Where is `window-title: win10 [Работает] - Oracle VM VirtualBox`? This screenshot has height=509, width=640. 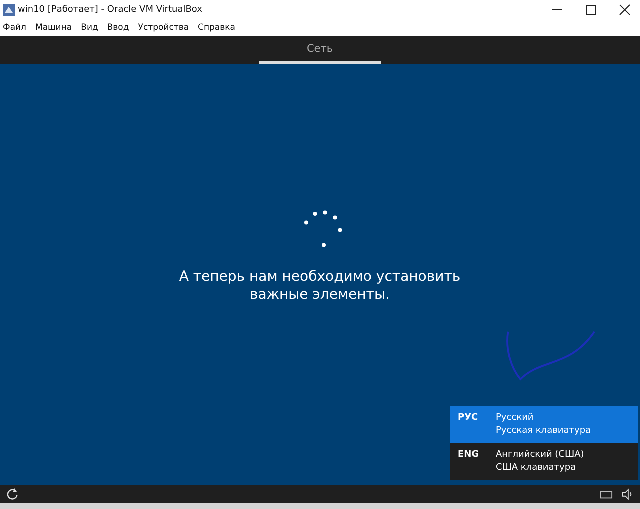 window-title: win10 [Работает] - Oracle VM VirtualBox is located at coordinates (110, 10).